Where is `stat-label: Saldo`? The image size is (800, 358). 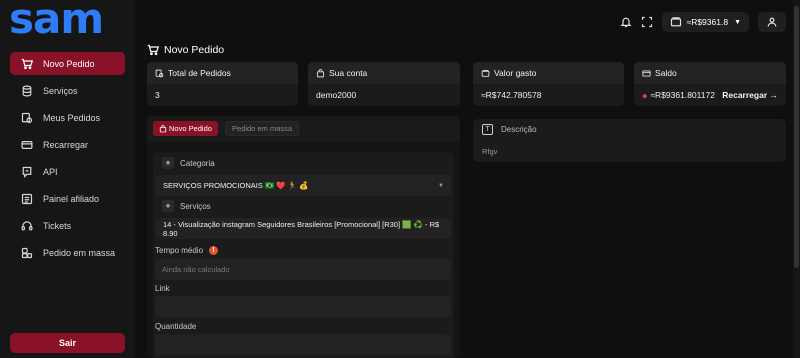 stat-label: Saldo is located at coordinates (666, 73).